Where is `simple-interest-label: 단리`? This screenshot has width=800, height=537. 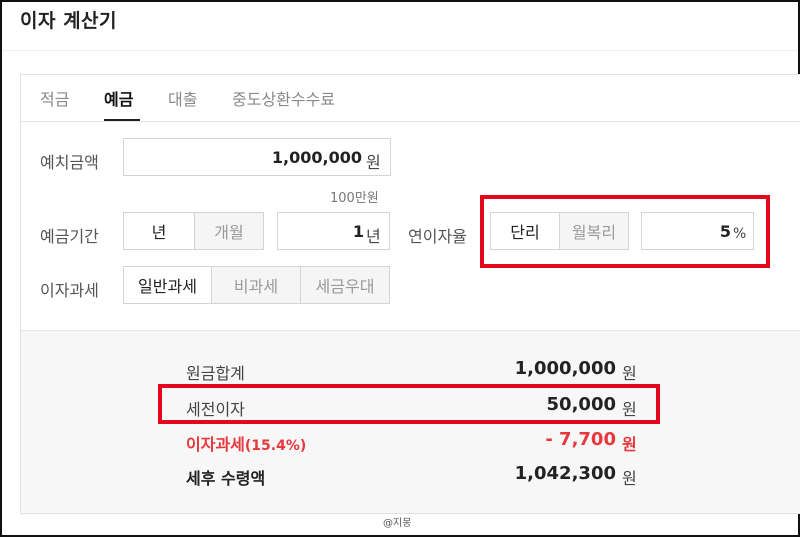 simple-interest-label: 단리 is located at coordinates (525, 232).